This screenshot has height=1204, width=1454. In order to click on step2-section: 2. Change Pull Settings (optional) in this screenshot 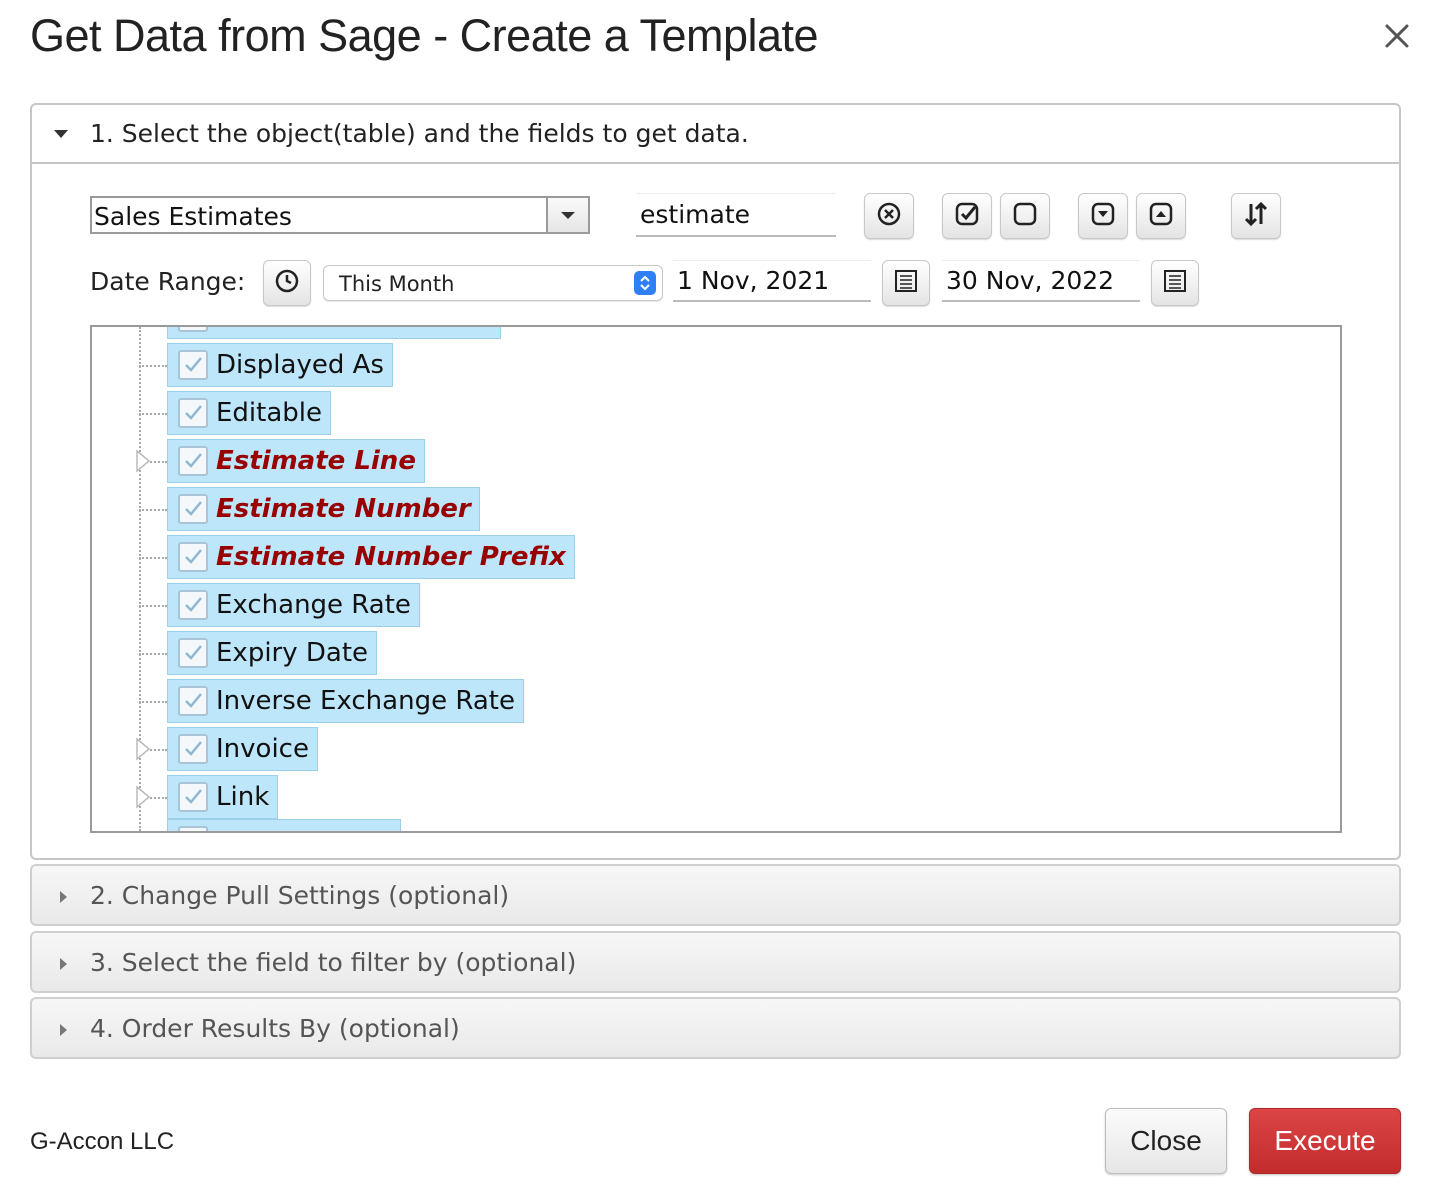, I will do `click(715, 895)`.